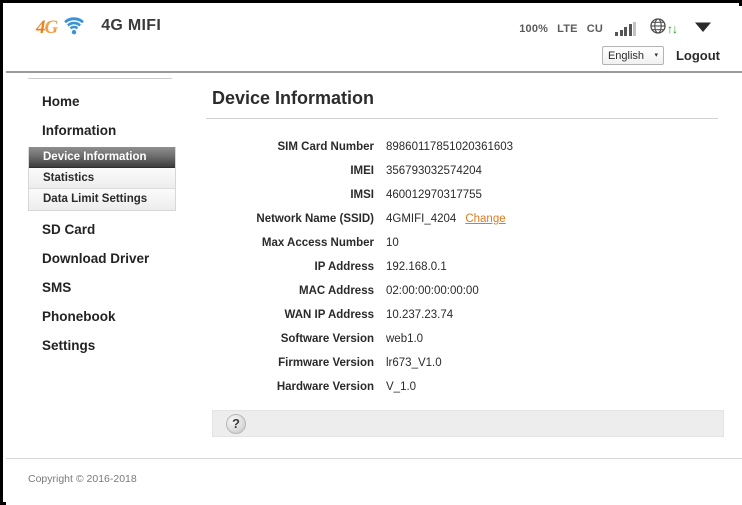 Image resolution: width=742 pixels, height=505 pixels. I want to click on row-value: 192.168.0.1, so click(416, 267).